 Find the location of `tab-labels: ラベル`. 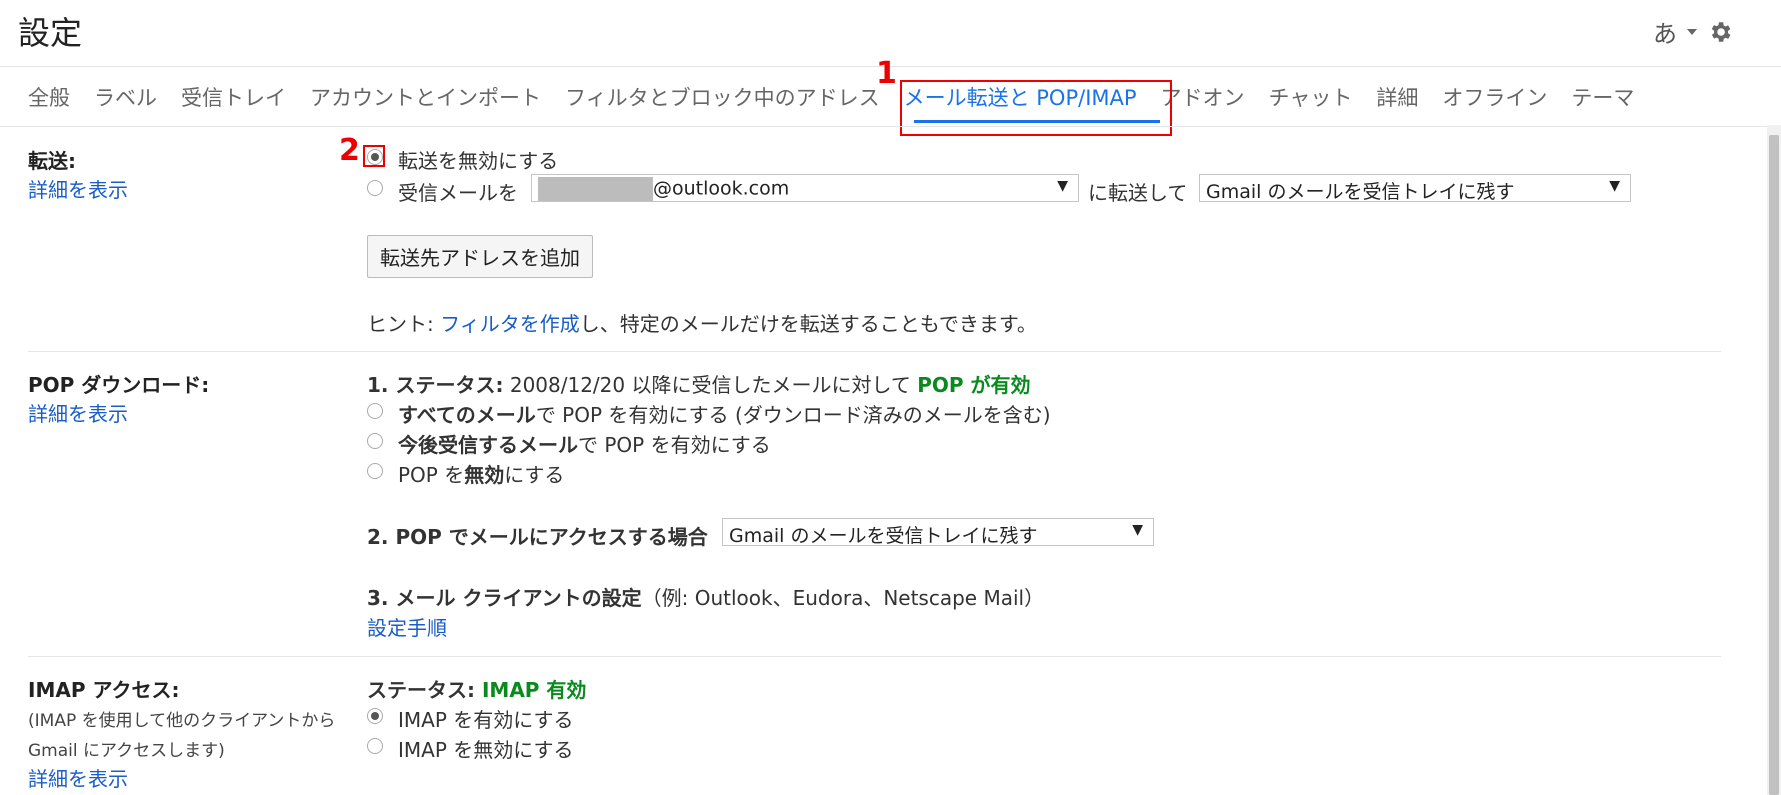

tab-labels: ラベル is located at coordinates (125, 97).